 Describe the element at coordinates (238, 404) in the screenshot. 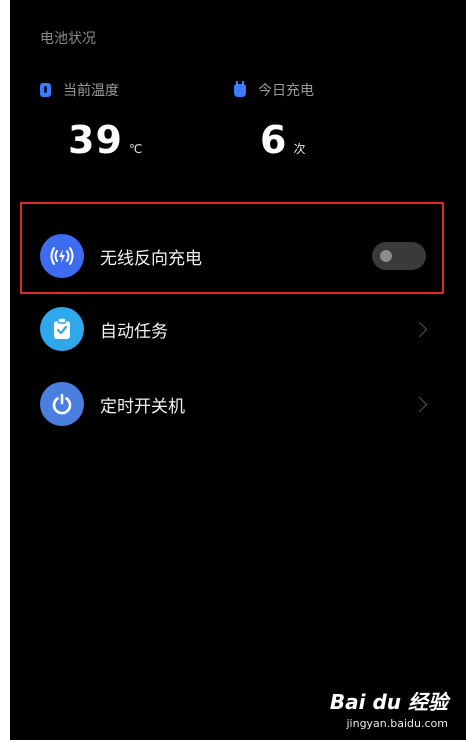

I see `setting-row-scheduled-power: 定时开关机` at that location.